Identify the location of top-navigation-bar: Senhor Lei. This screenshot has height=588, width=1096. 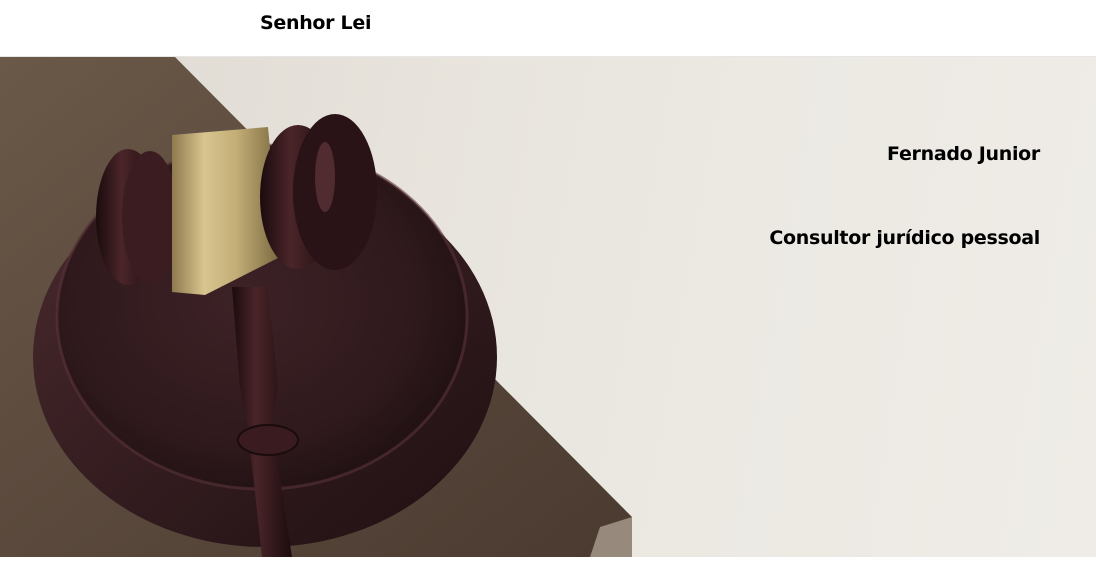
(548, 28).